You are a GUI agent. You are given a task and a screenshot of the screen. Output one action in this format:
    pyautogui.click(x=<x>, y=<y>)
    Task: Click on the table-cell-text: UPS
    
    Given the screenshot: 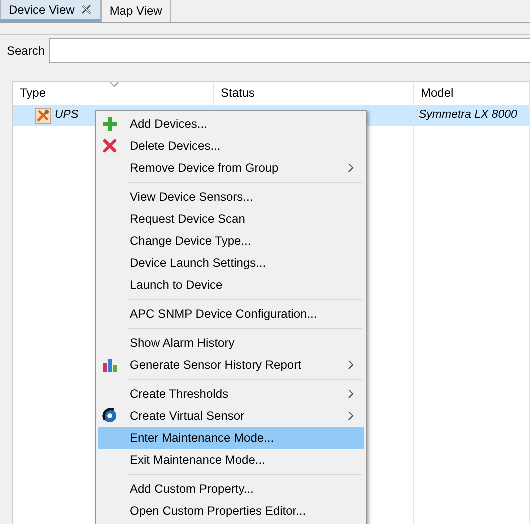 What is the action you would take?
    pyautogui.click(x=67, y=115)
    